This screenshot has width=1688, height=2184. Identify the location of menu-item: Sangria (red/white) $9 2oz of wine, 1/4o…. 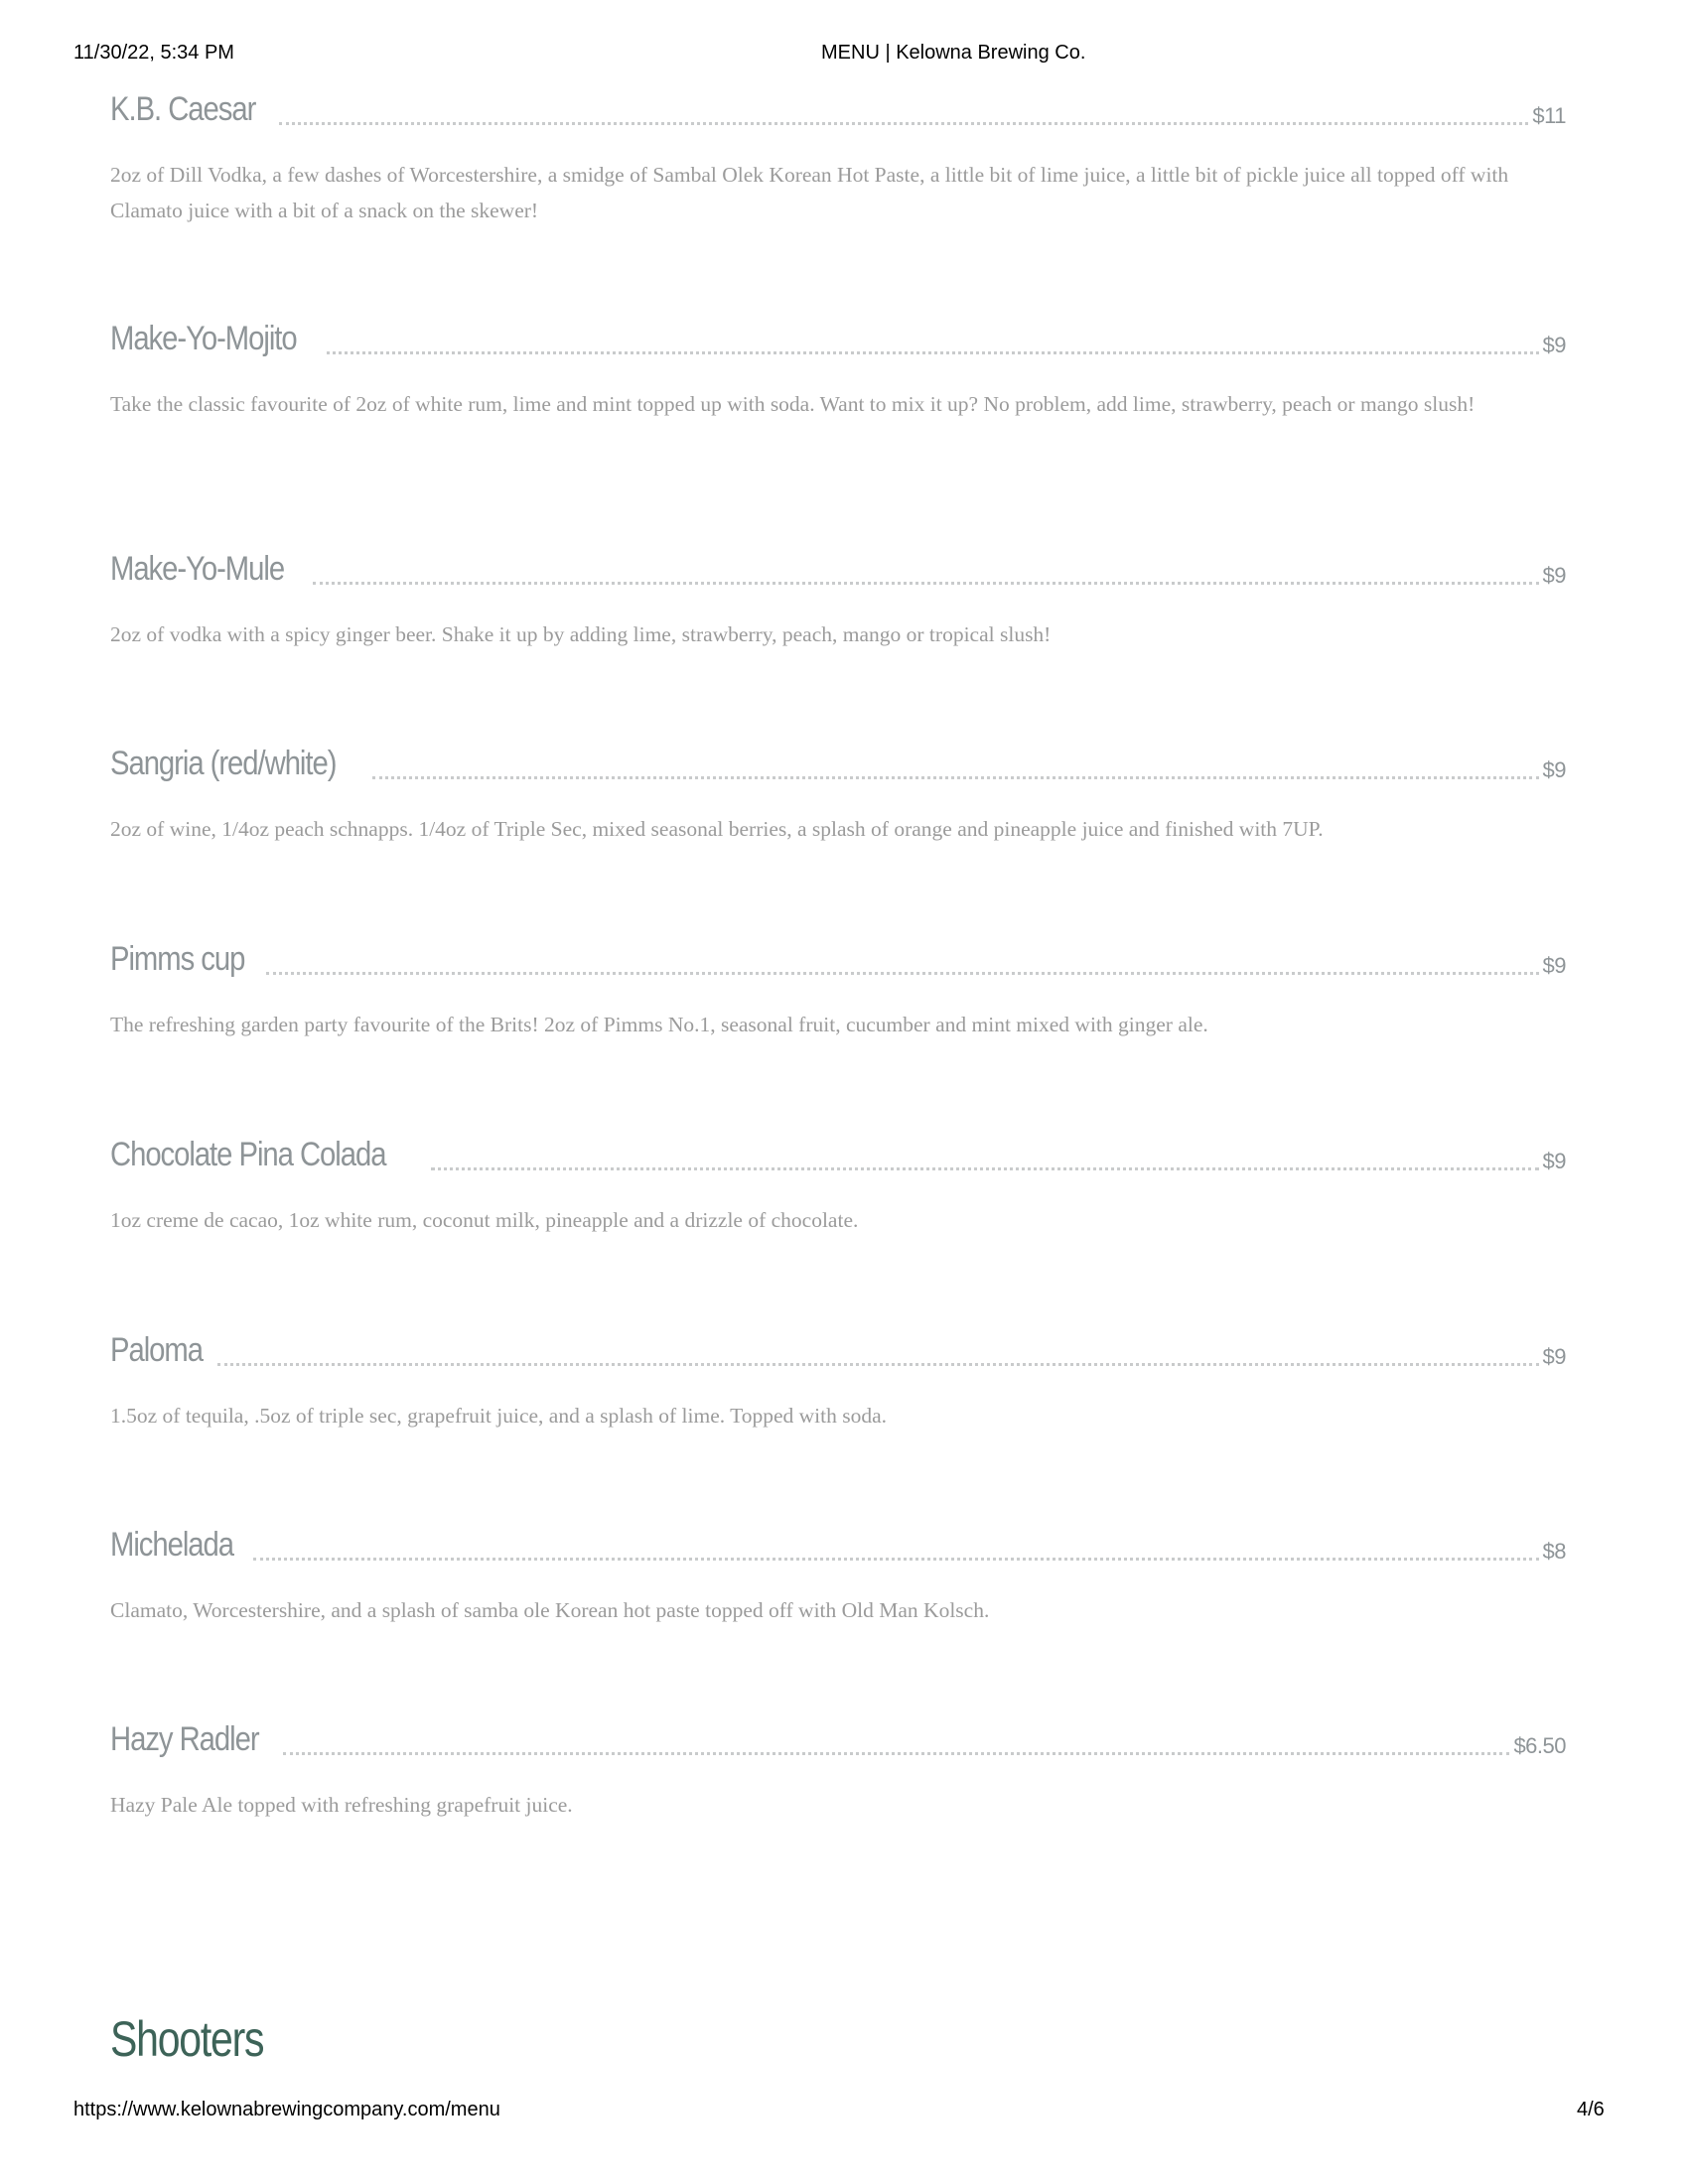
(838, 794).